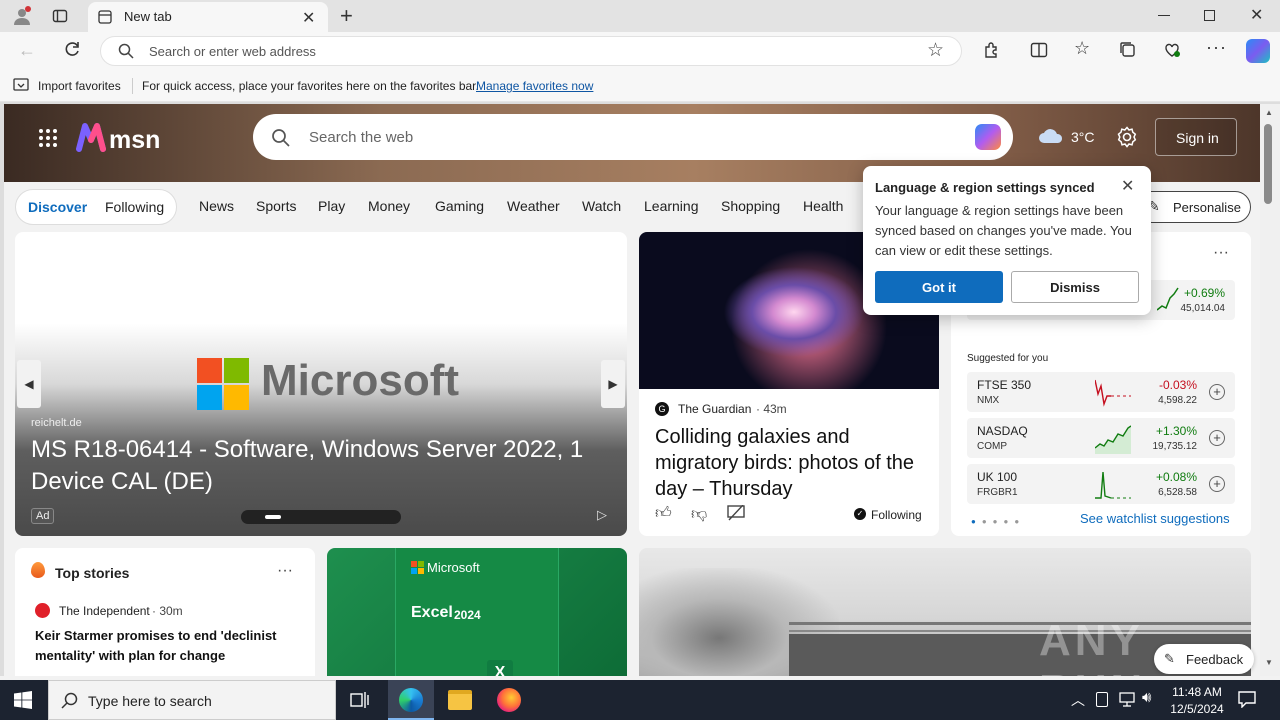 This screenshot has height=720, width=1280. Describe the element at coordinates (1209, 15) in the screenshot. I see `restore-icon` at that location.